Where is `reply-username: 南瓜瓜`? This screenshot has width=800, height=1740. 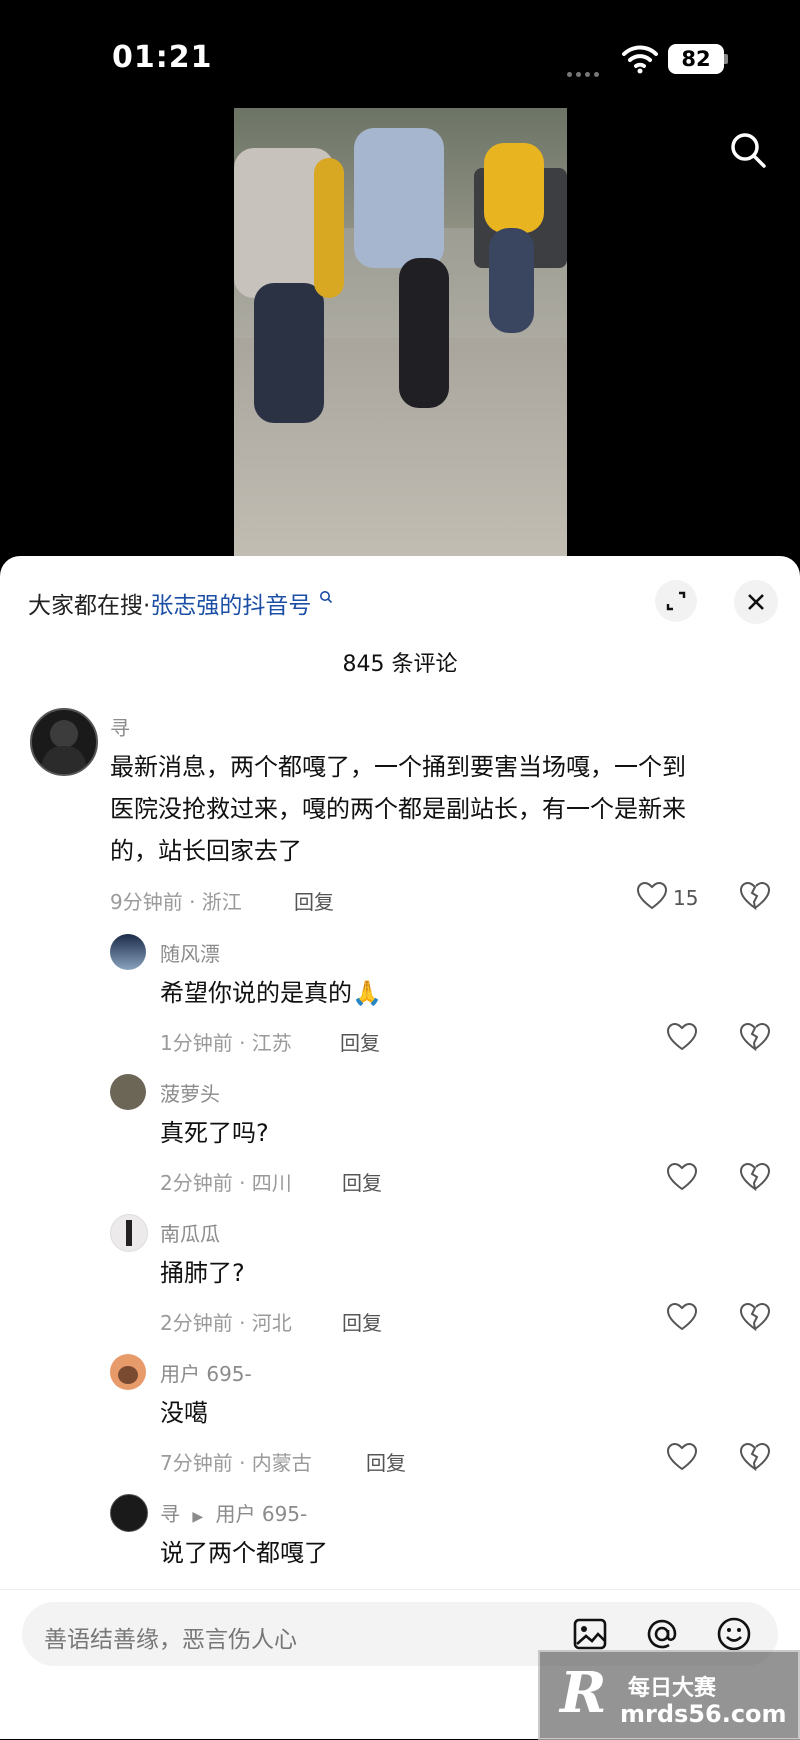
reply-username: 南瓜瓜 is located at coordinates (190, 1232).